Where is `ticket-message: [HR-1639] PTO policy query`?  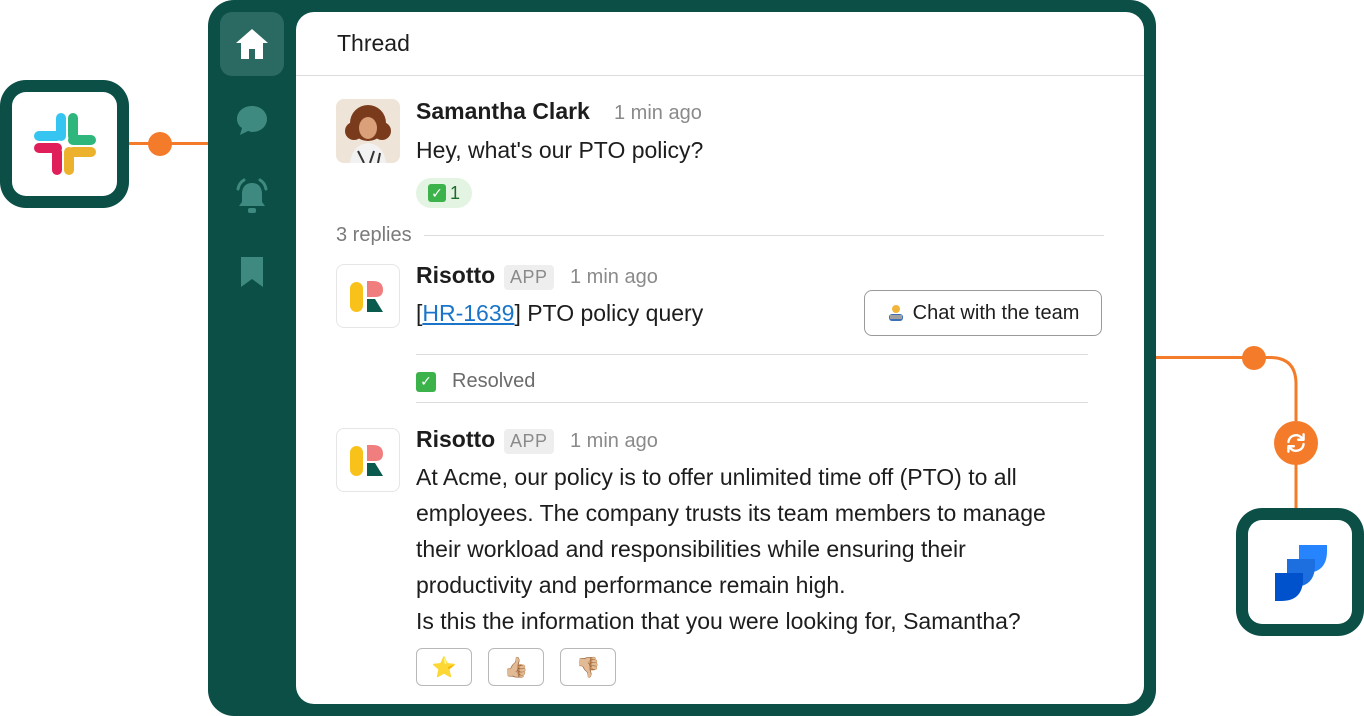 ticket-message: [HR-1639] PTO policy query is located at coordinates (559, 313).